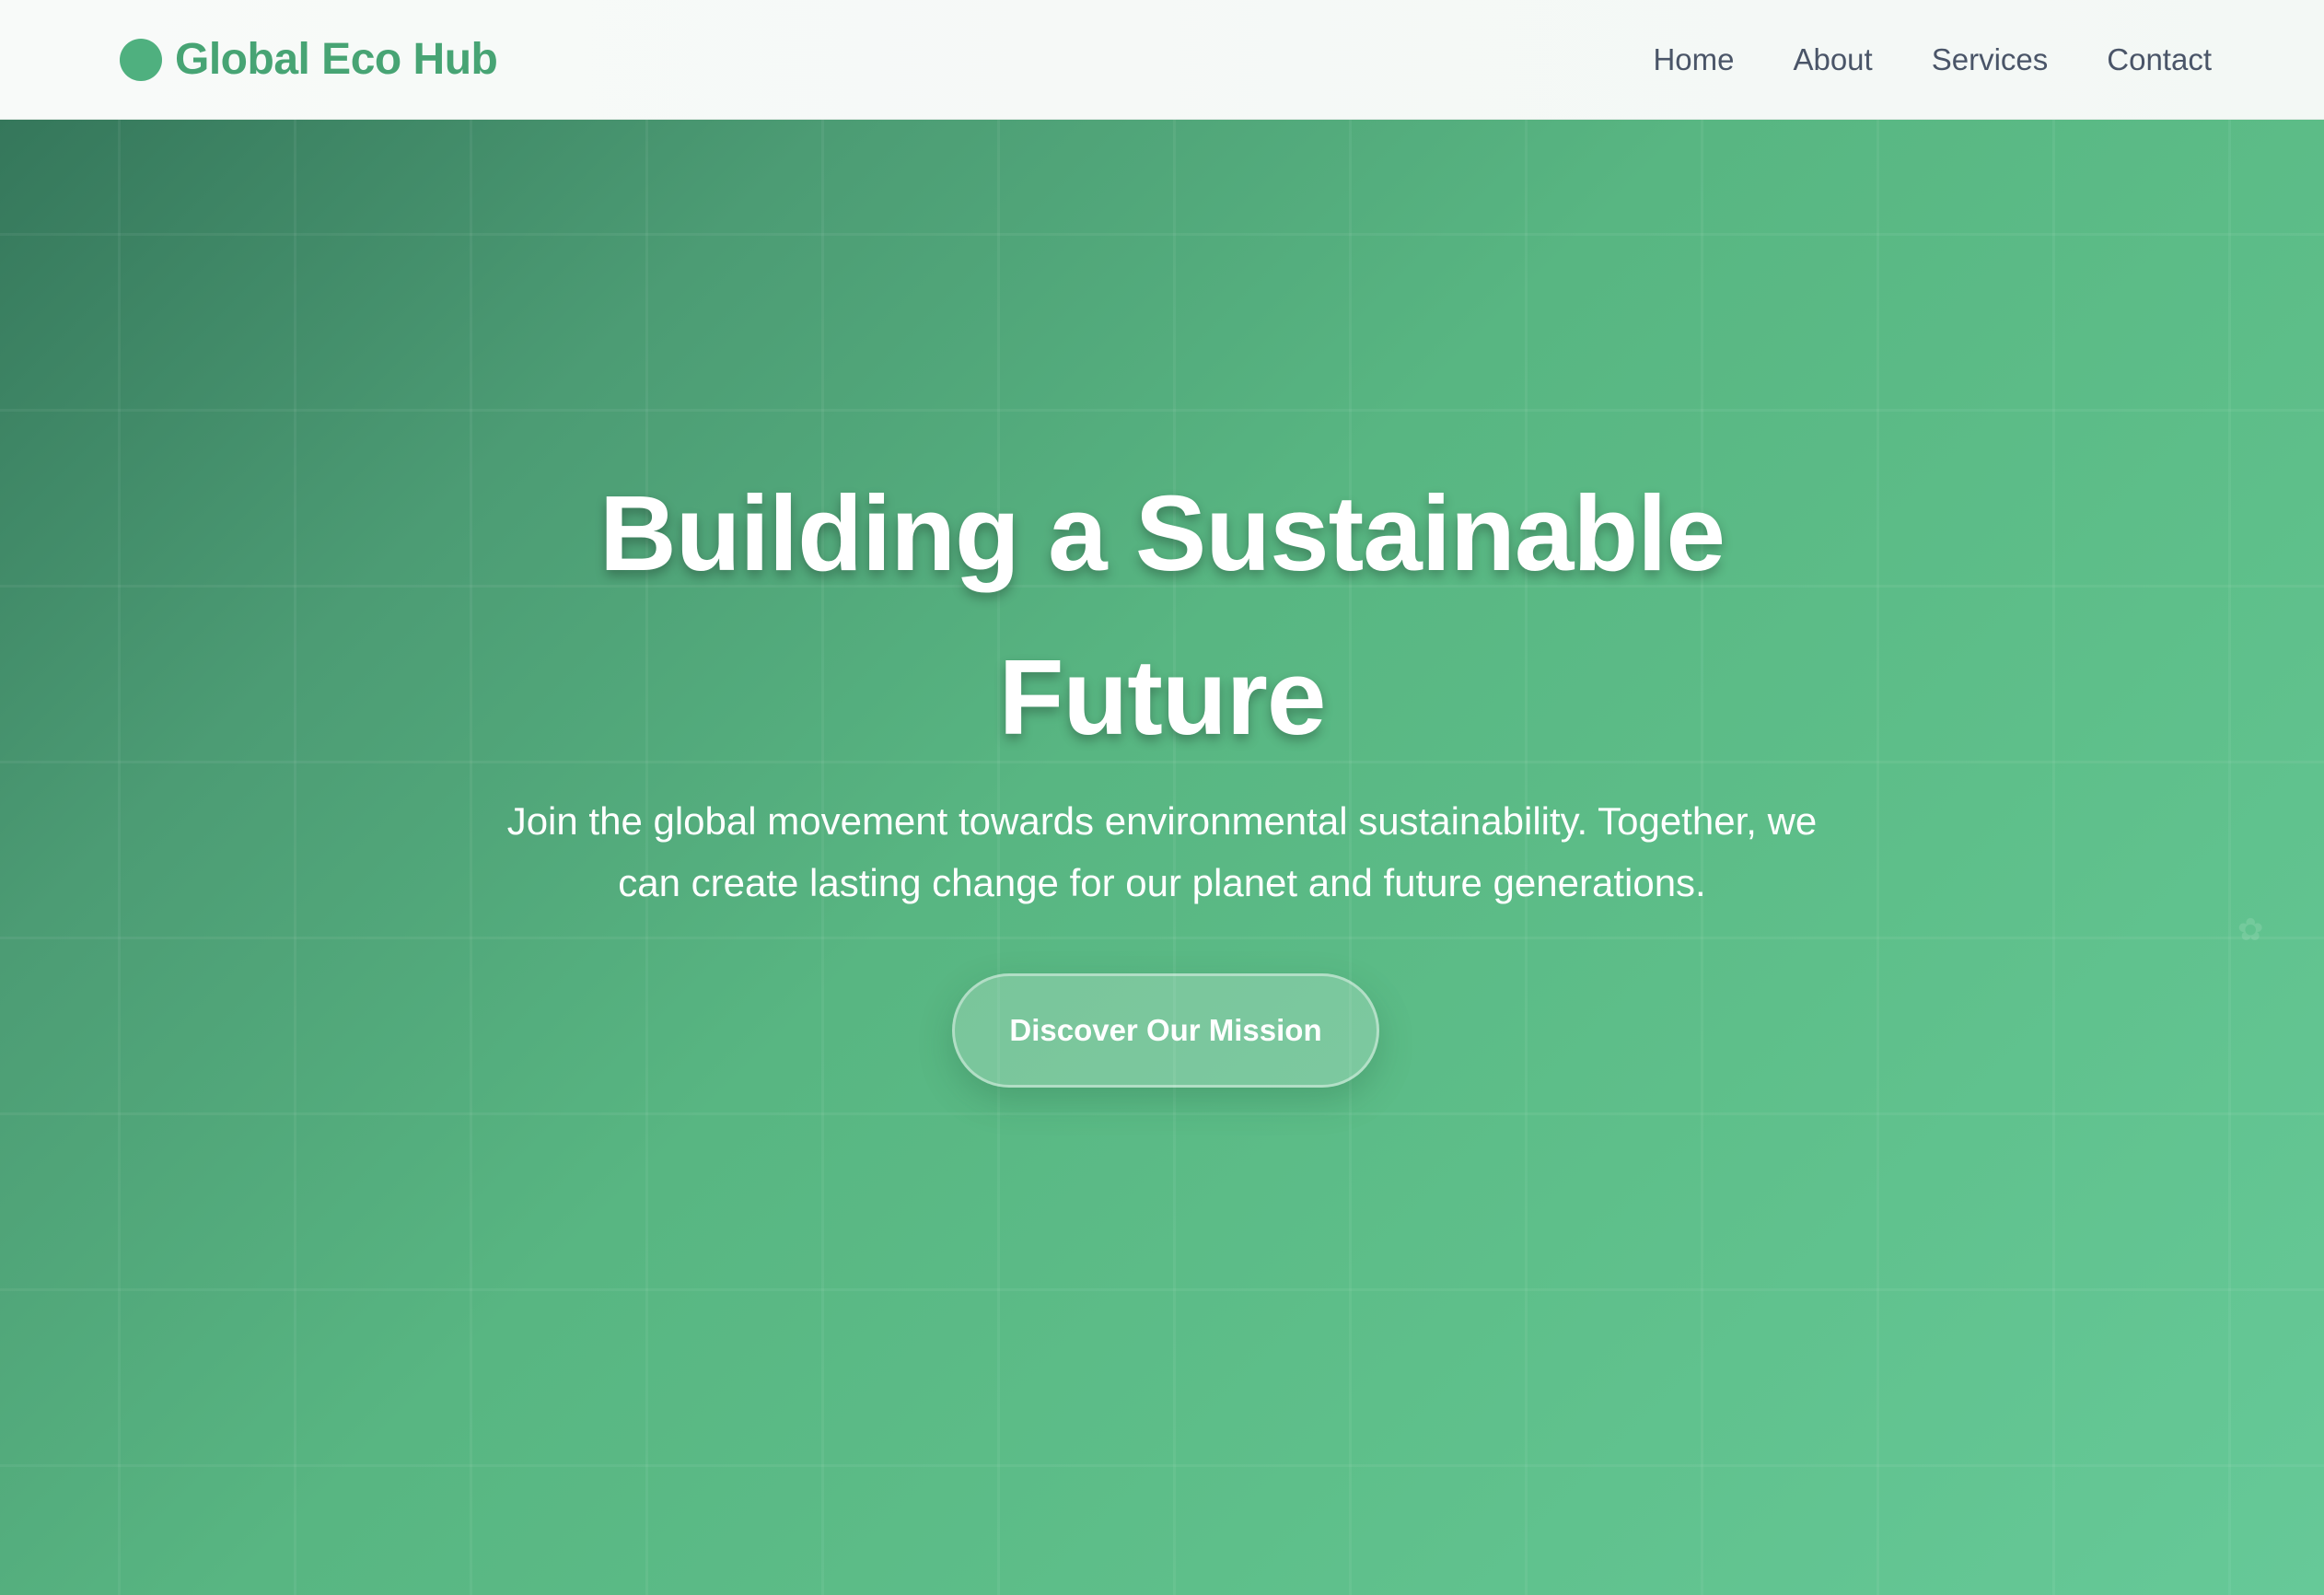  I want to click on nav-link-home: Home, so click(1693, 59).